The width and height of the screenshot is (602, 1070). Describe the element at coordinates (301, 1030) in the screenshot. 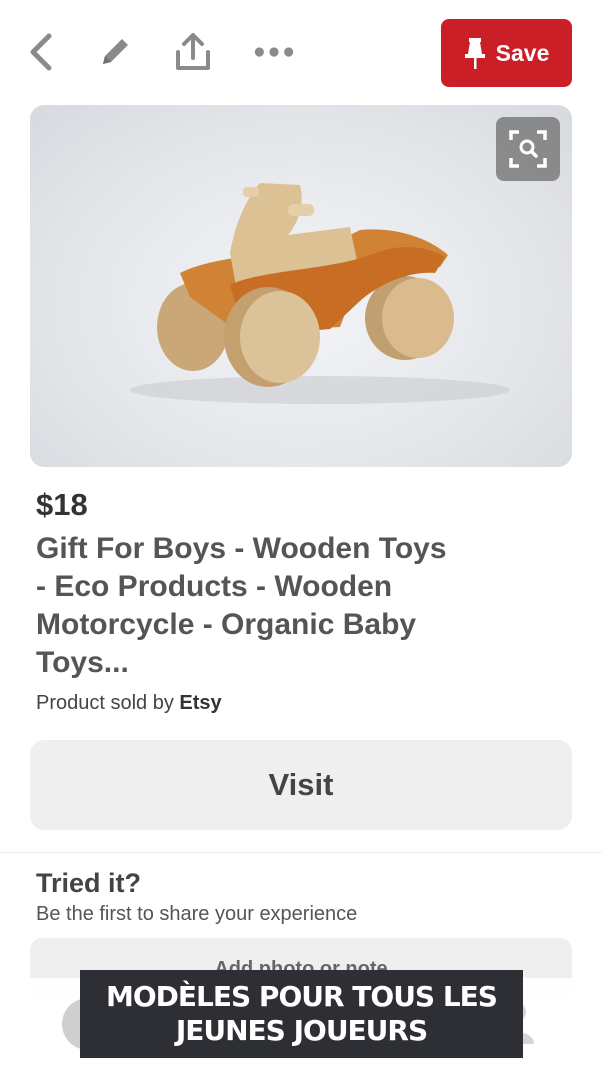

I see `caption-line-2: JEUNES JOUEURS` at that location.